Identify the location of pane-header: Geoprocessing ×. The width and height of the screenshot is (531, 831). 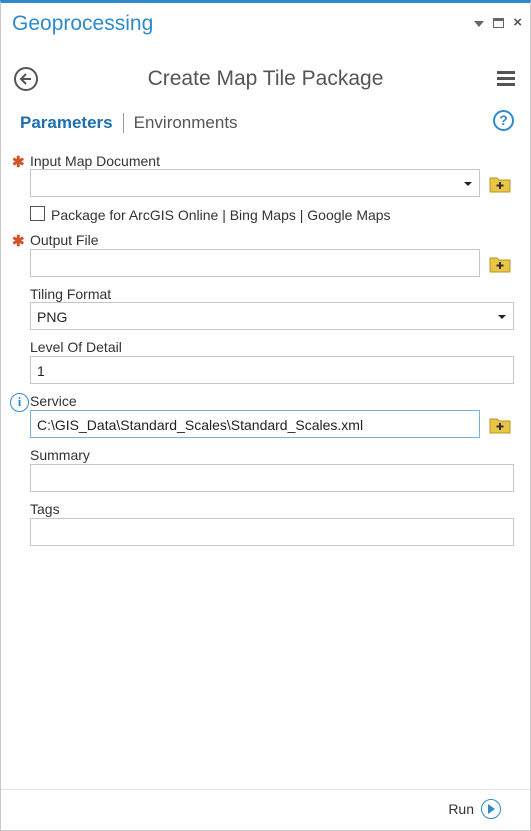
(265, 26).